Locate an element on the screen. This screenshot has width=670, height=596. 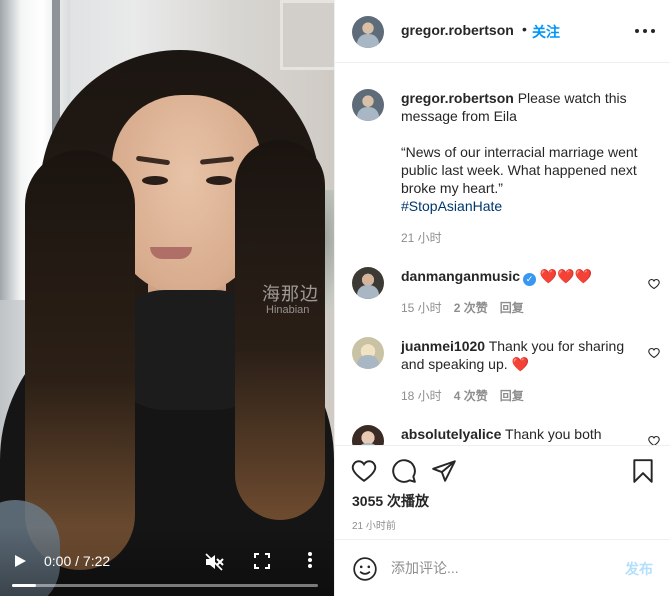
comment-bubble-icon is located at coordinates (404, 471).